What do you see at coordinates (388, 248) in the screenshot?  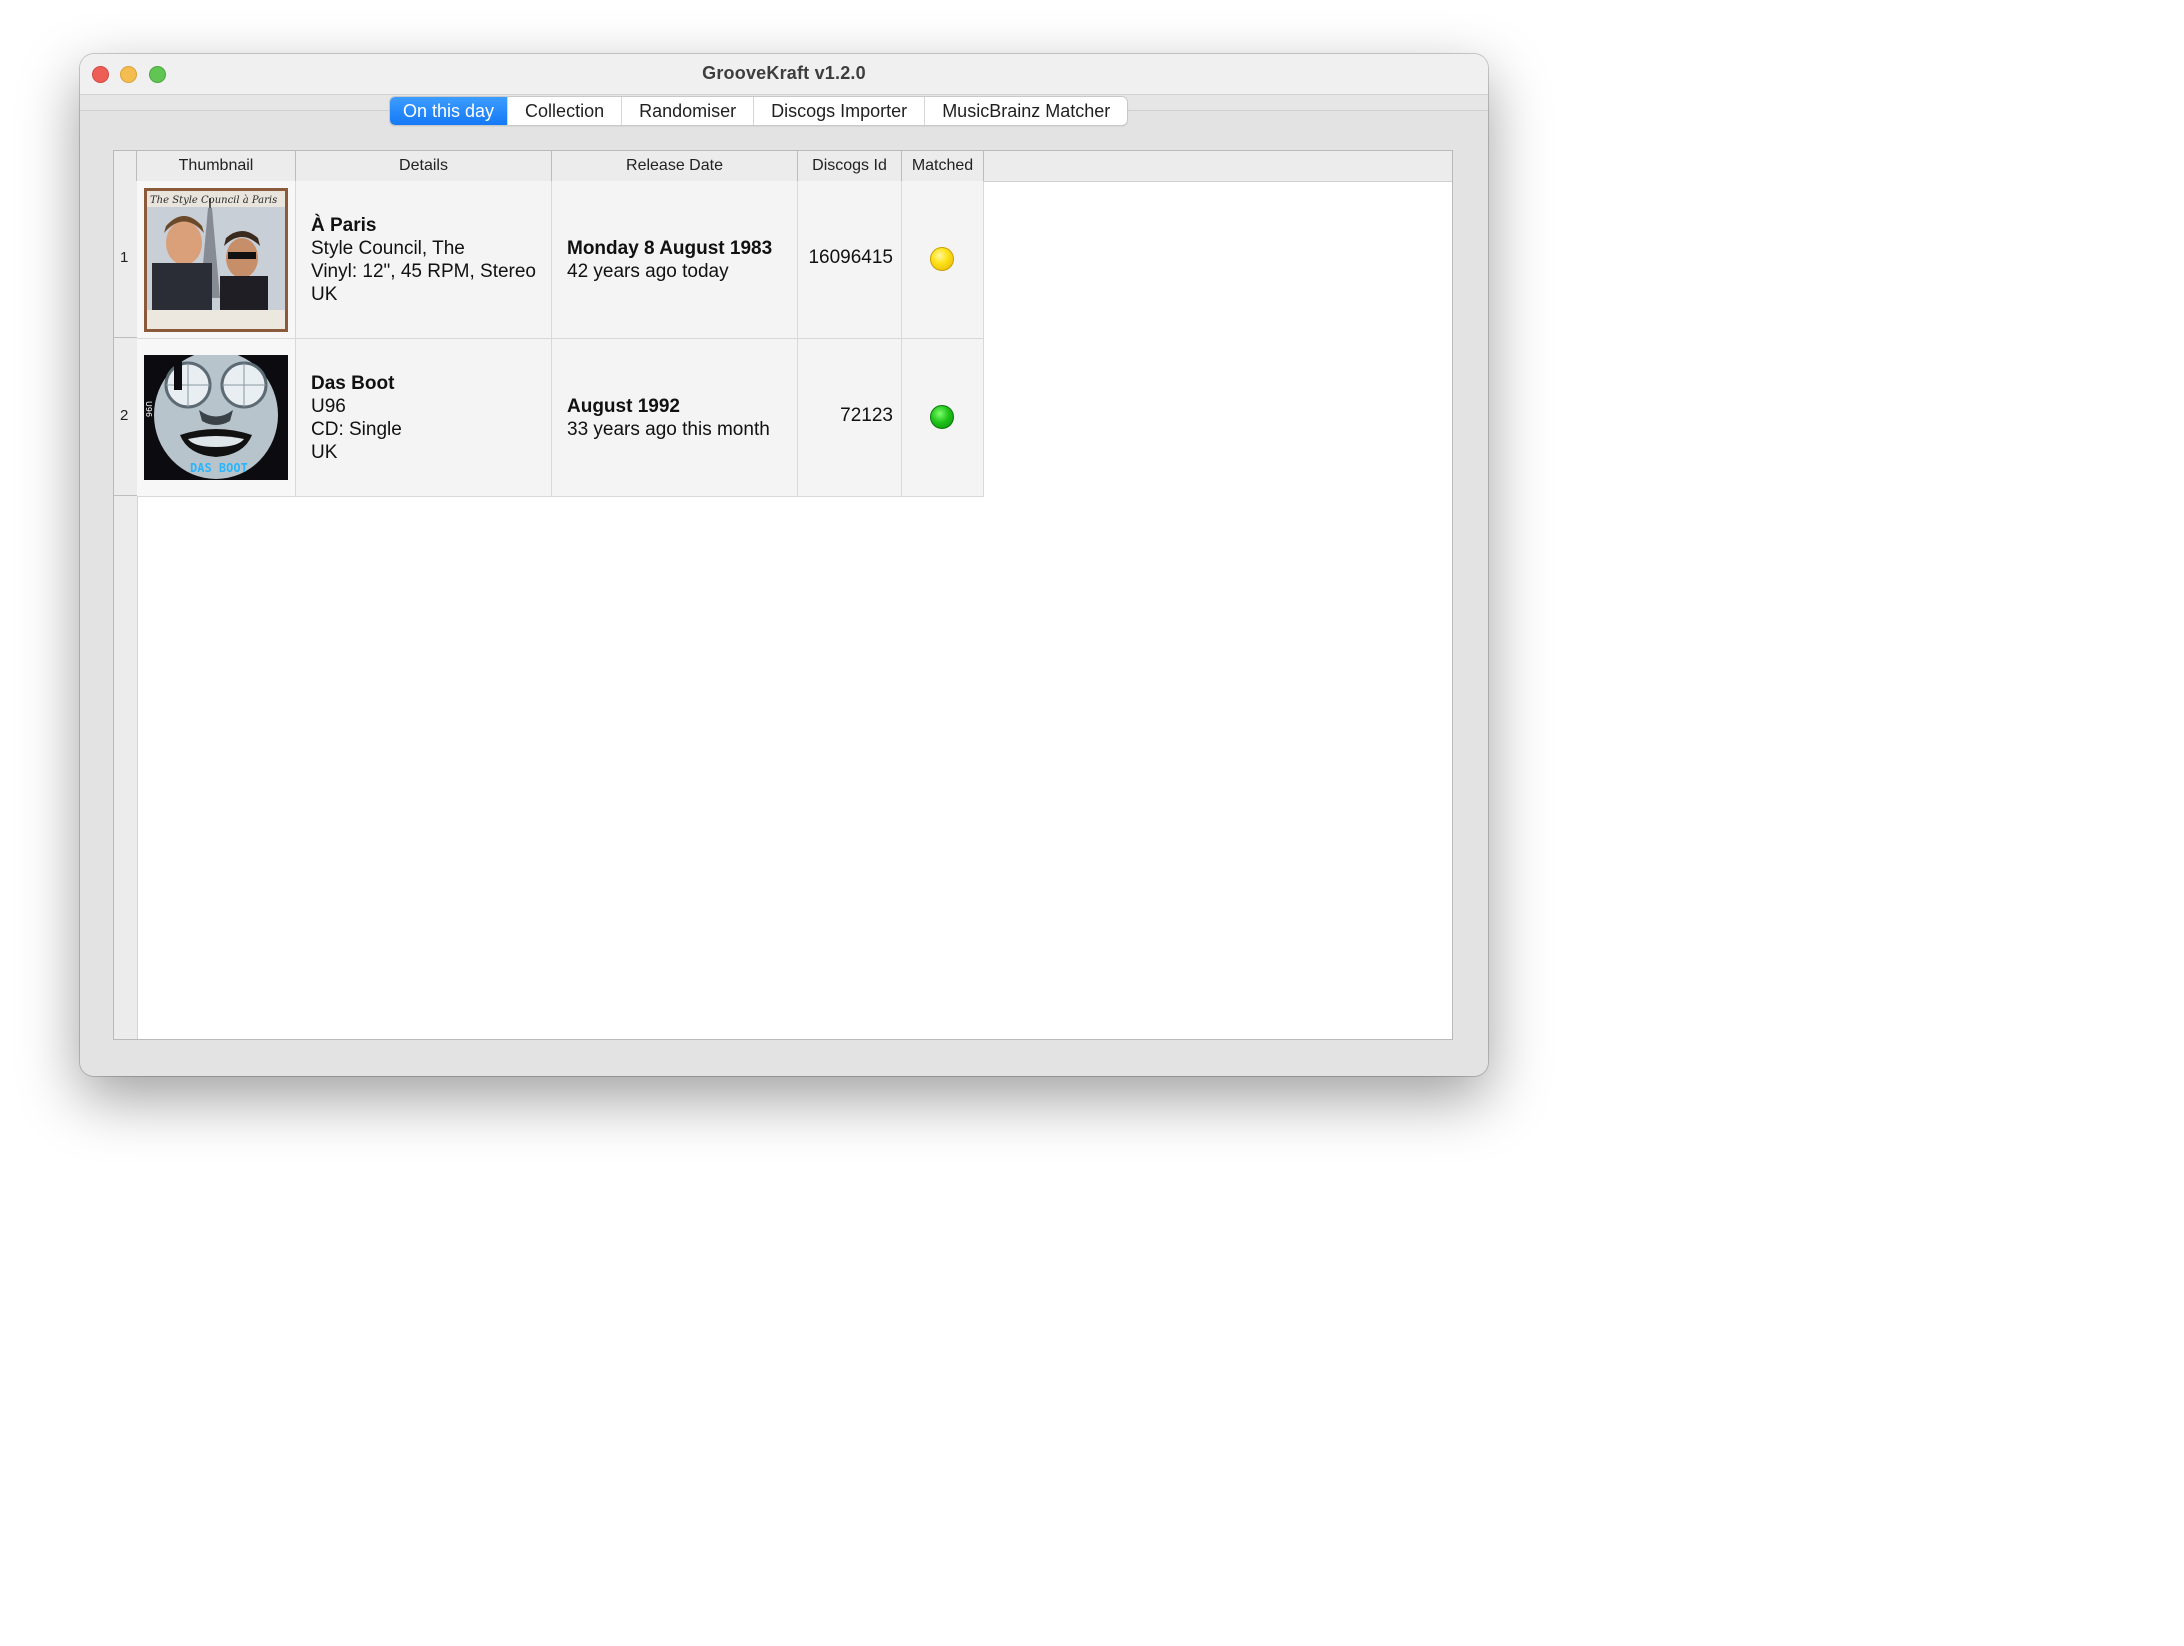 I see `release-artist: Style Council, The` at bounding box center [388, 248].